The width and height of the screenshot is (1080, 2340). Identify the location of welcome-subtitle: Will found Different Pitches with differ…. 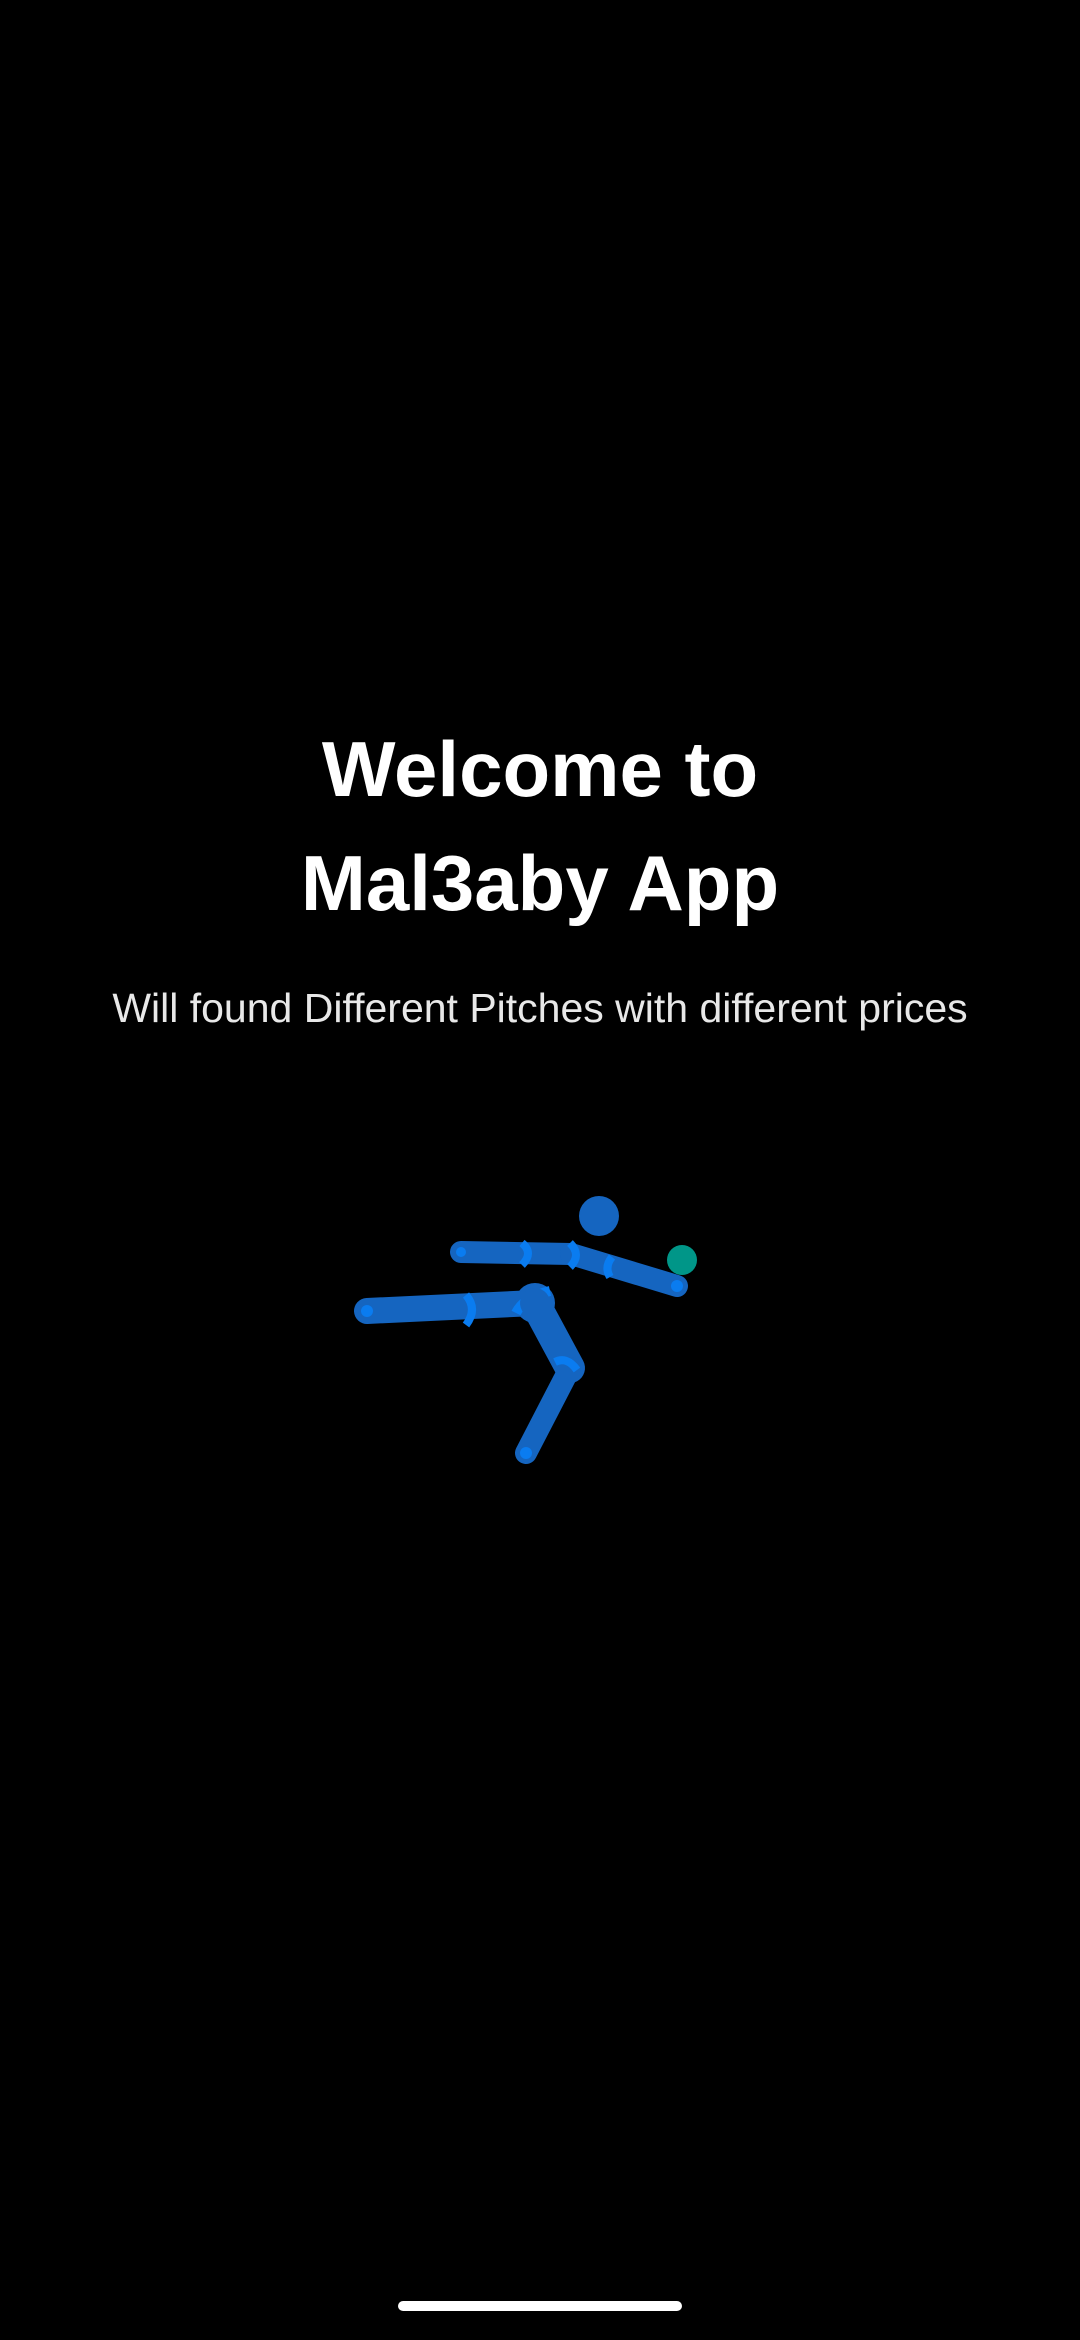
(540, 1008).